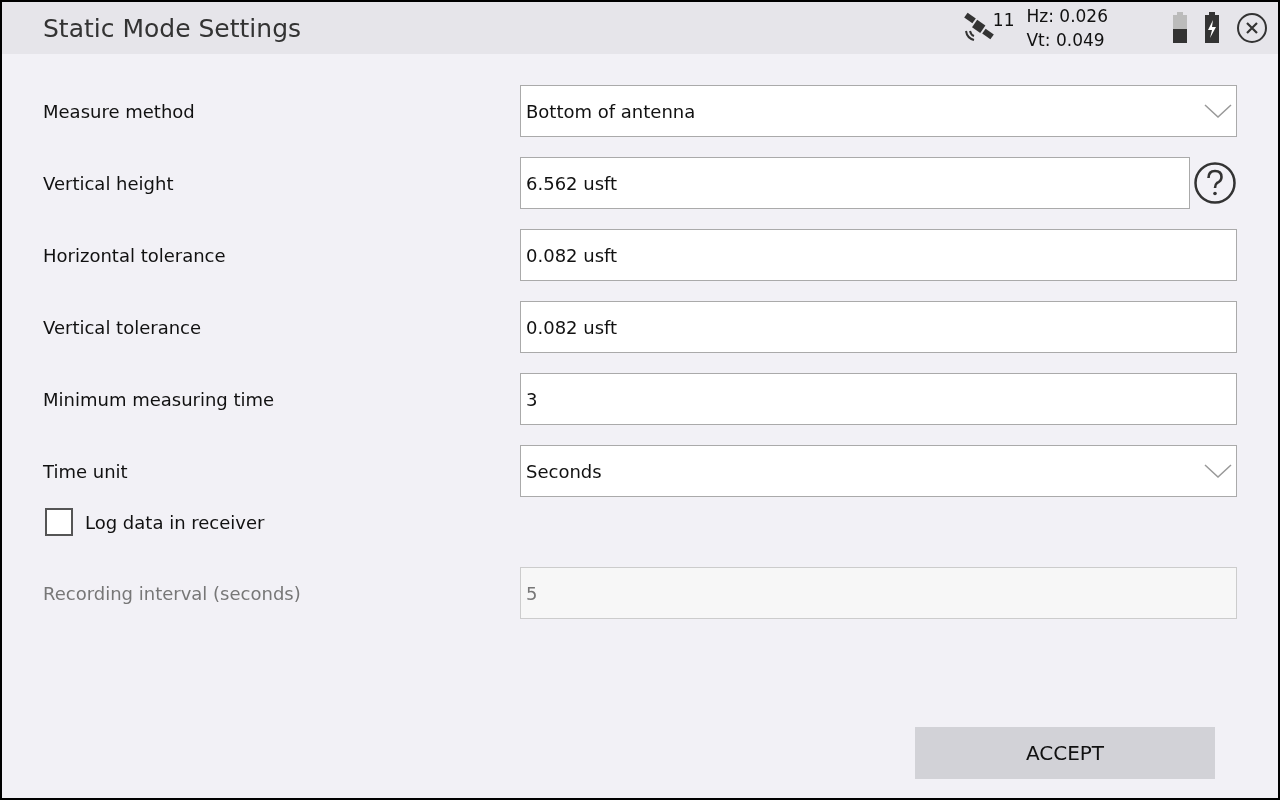 This screenshot has width=1280, height=800. Describe the element at coordinates (878, 111) in the screenshot. I see `dropdown: Bottom of antenna` at that location.